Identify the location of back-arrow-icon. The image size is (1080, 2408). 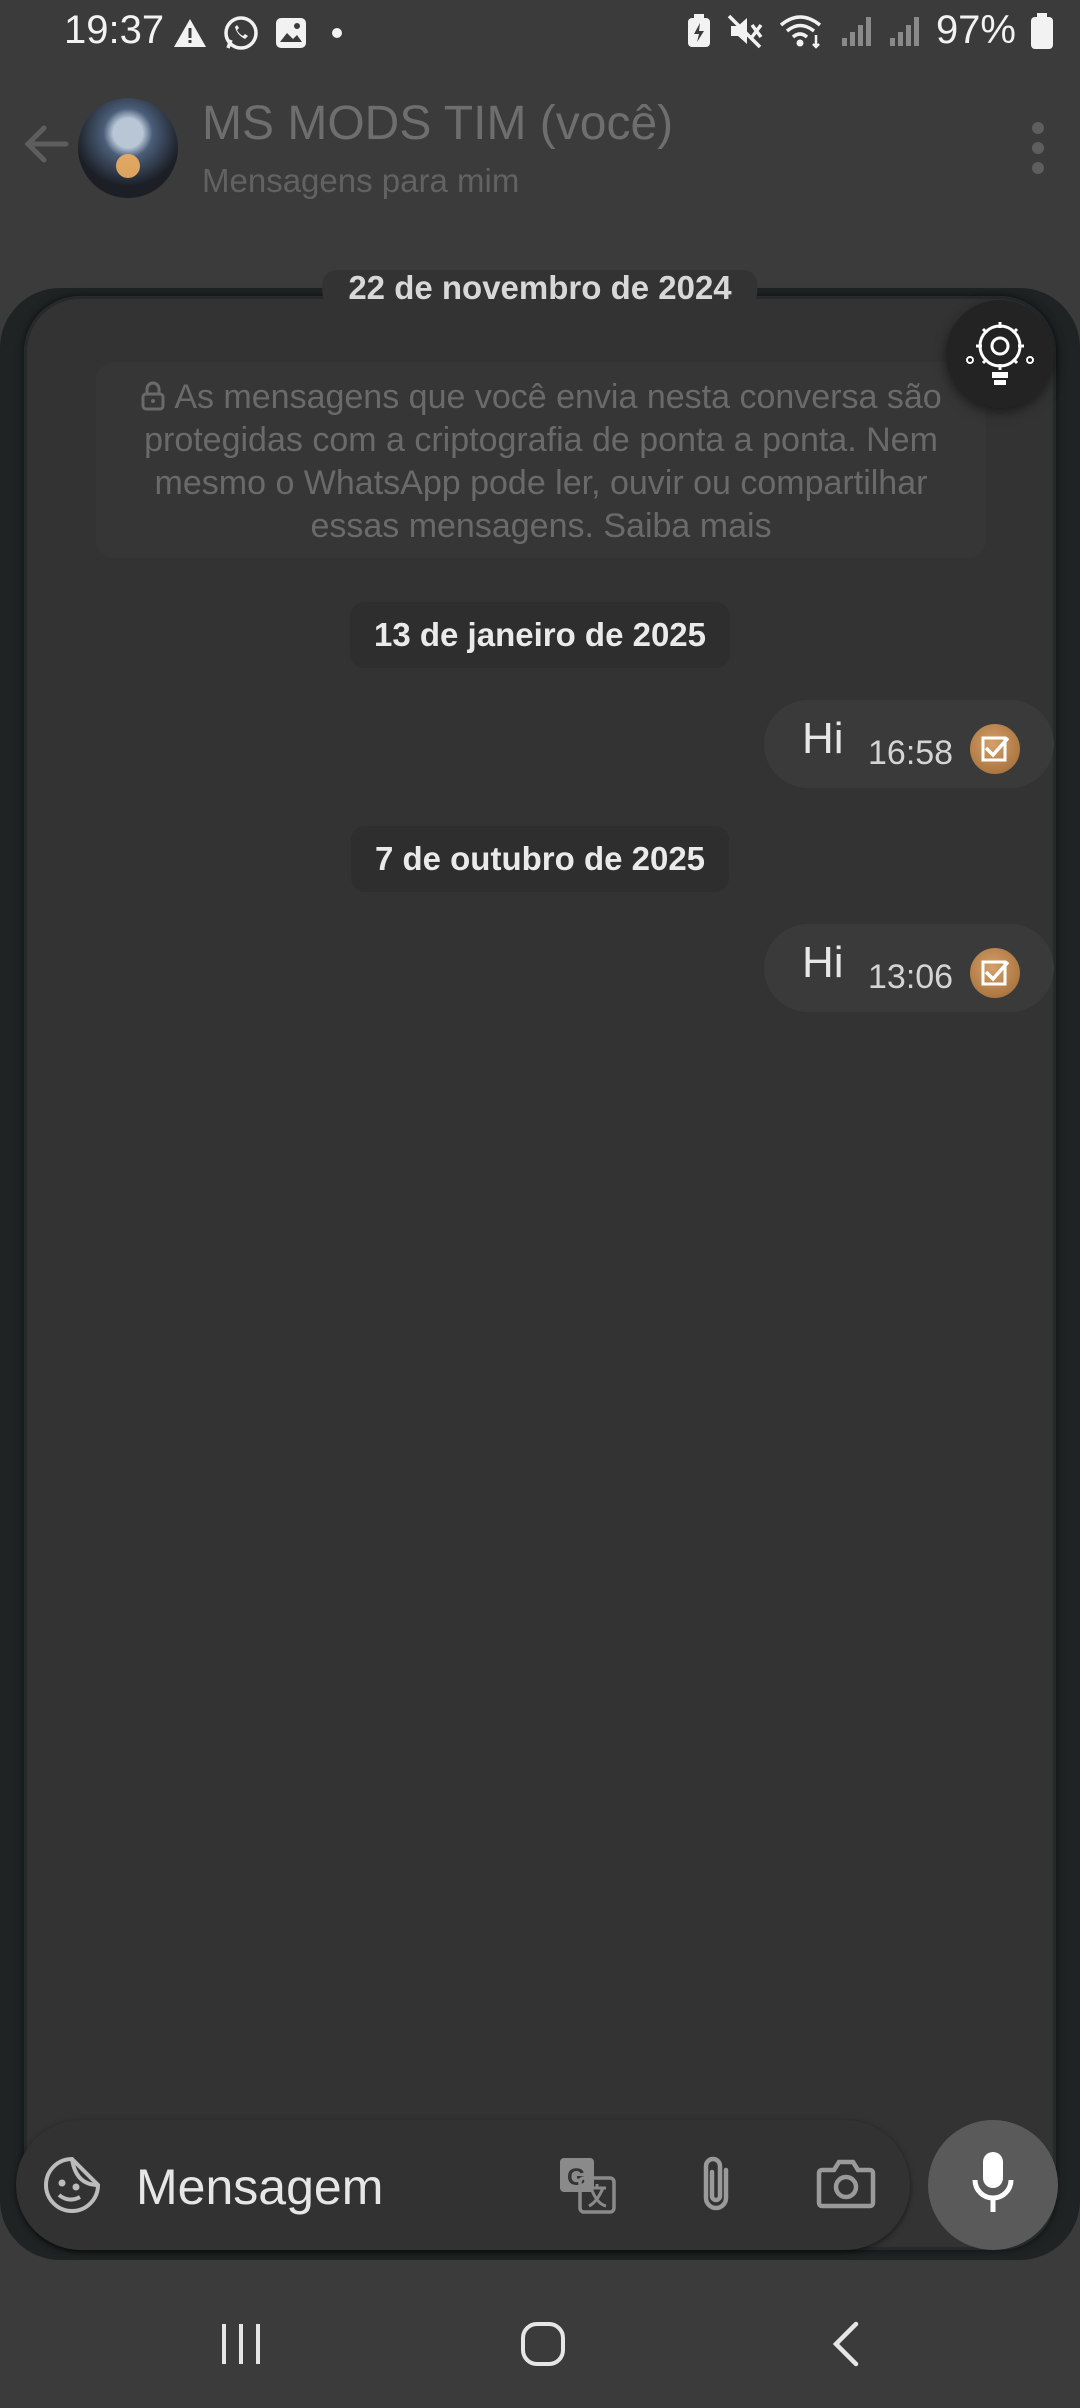
(46, 144).